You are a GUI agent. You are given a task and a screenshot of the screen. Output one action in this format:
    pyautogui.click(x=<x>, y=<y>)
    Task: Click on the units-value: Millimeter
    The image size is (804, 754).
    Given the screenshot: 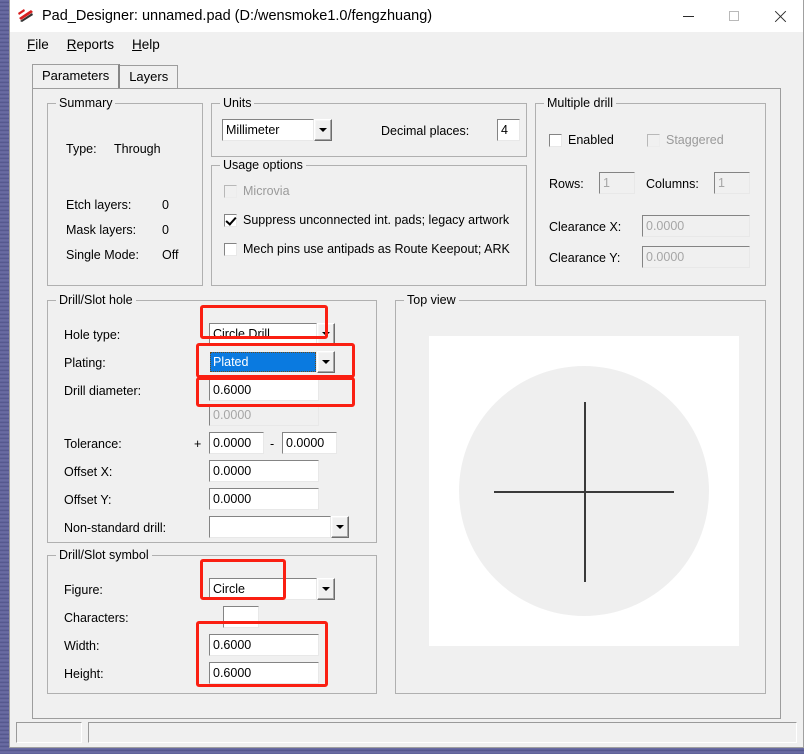 What is the action you would take?
    pyautogui.click(x=268, y=130)
    